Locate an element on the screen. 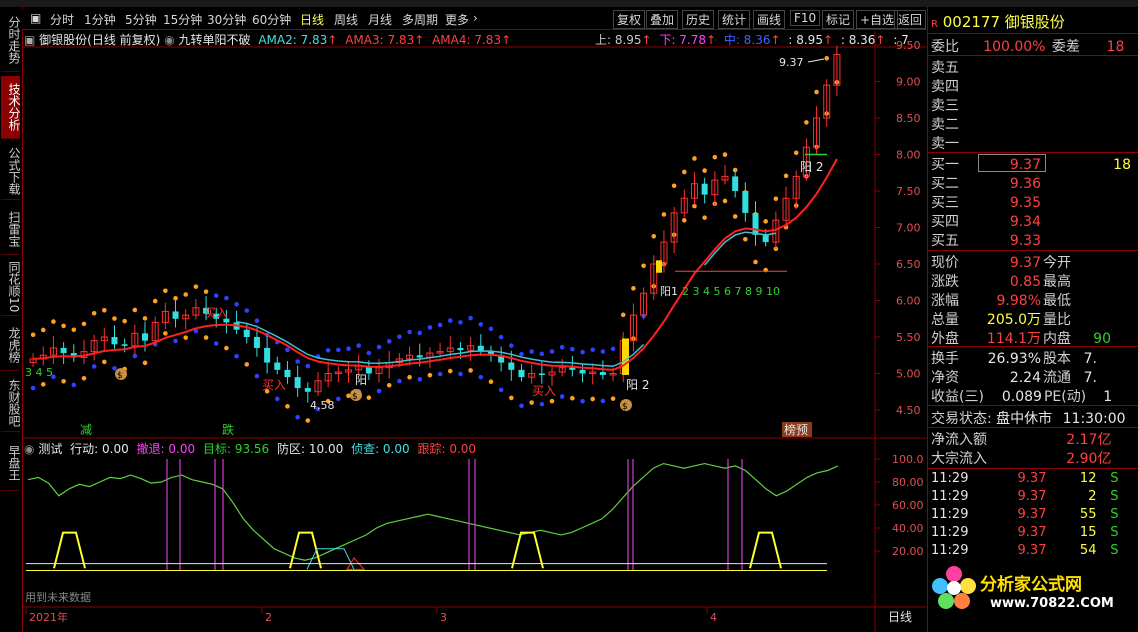  sequence-small: 阳 2 is located at coordinates (637, 385).